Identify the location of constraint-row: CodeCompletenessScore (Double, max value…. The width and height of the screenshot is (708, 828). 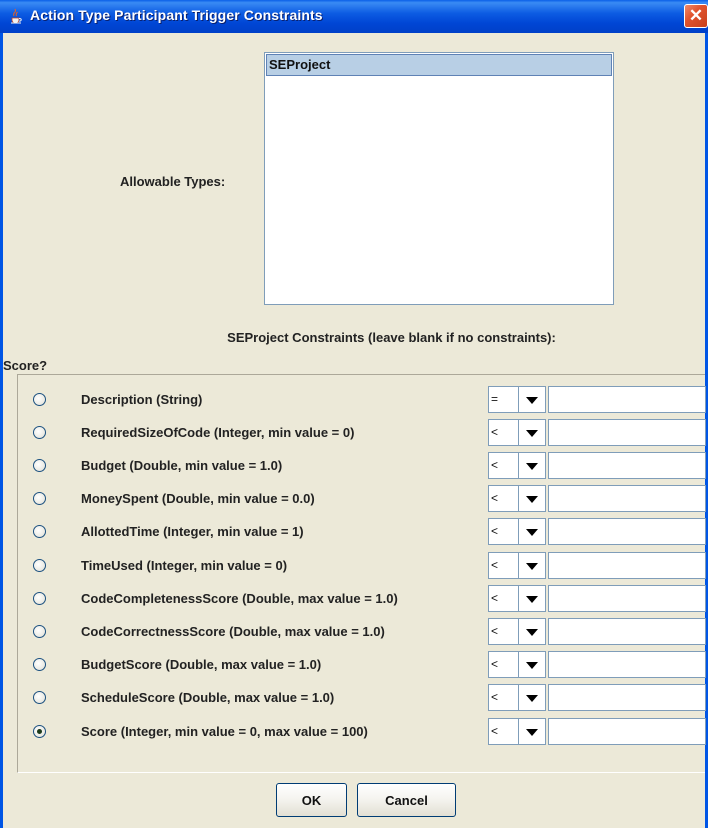
(362, 598).